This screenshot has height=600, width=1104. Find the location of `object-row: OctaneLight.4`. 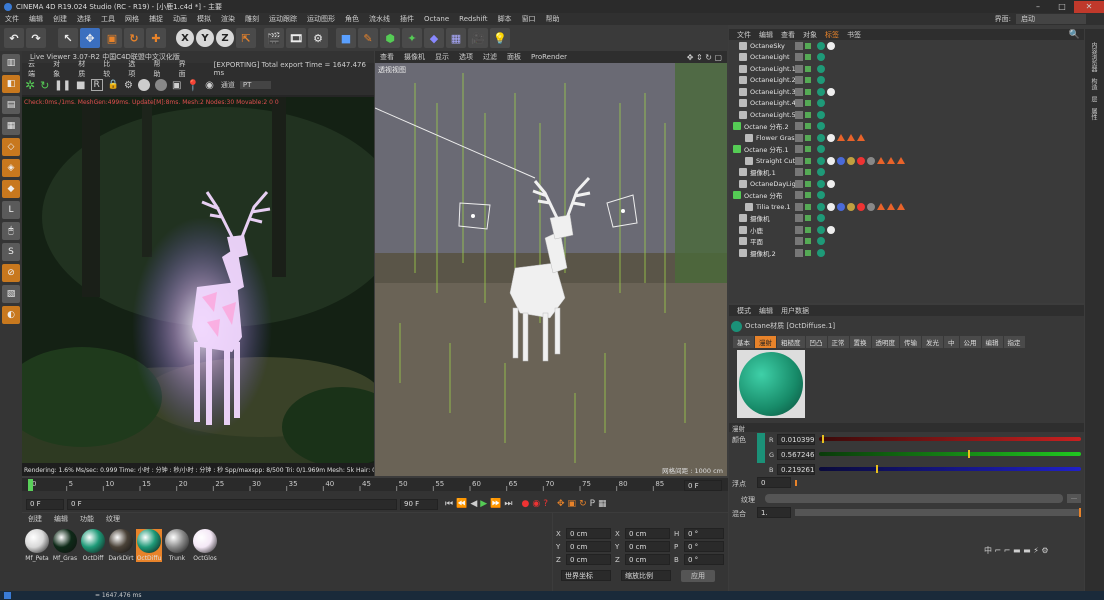

object-row: OctaneLight.4 is located at coordinates (906, 104).